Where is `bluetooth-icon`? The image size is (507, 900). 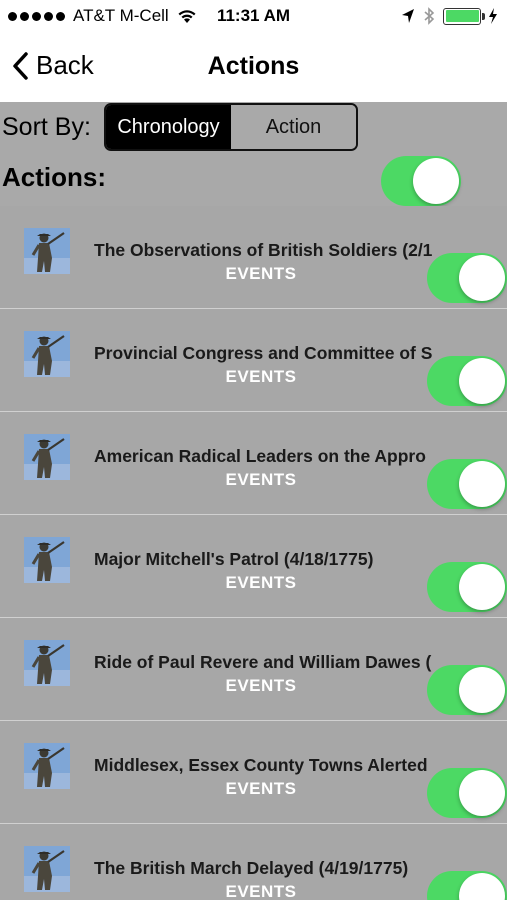 bluetooth-icon is located at coordinates (429, 16).